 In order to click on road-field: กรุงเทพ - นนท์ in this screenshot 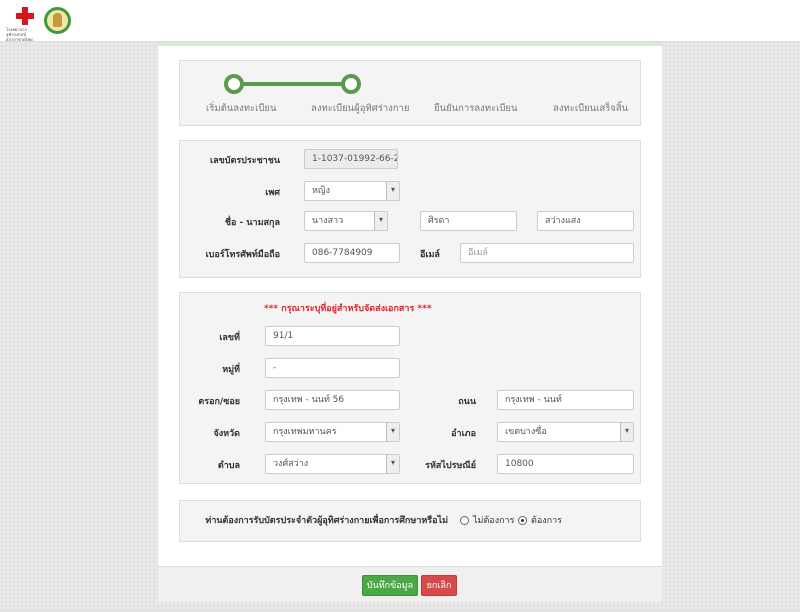, I will do `click(565, 400)`.